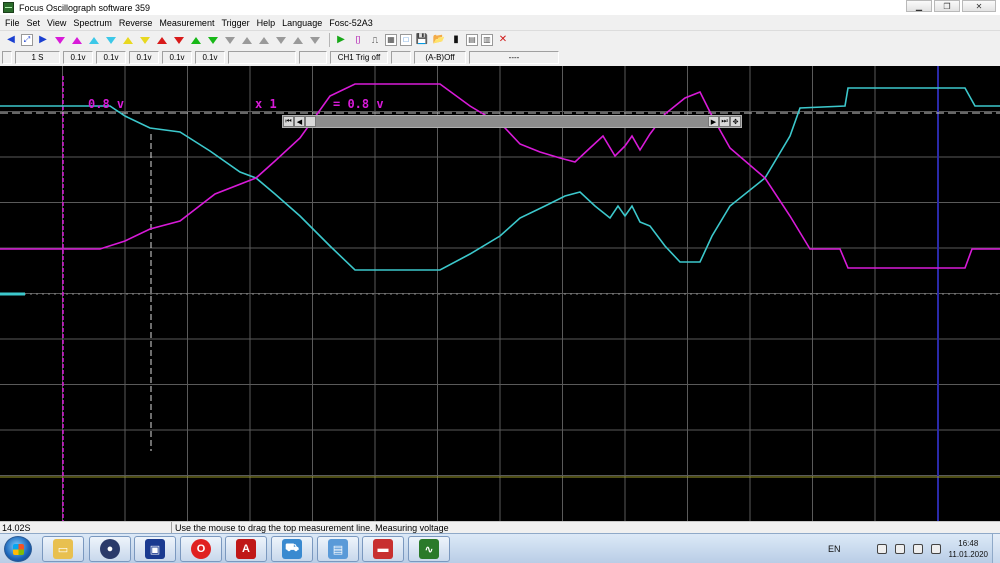 The height and width of the screenshot is (563, 1000). I want to click on info-icon: ▥, so click(487, 40).